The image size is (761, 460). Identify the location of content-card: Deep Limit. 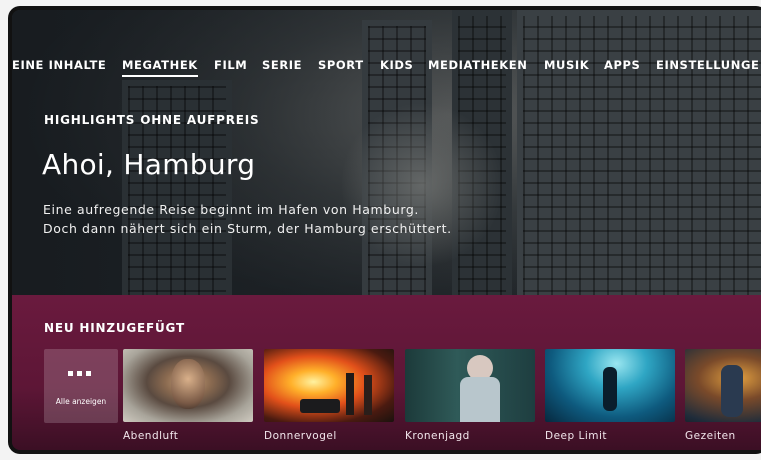
(610, 395).